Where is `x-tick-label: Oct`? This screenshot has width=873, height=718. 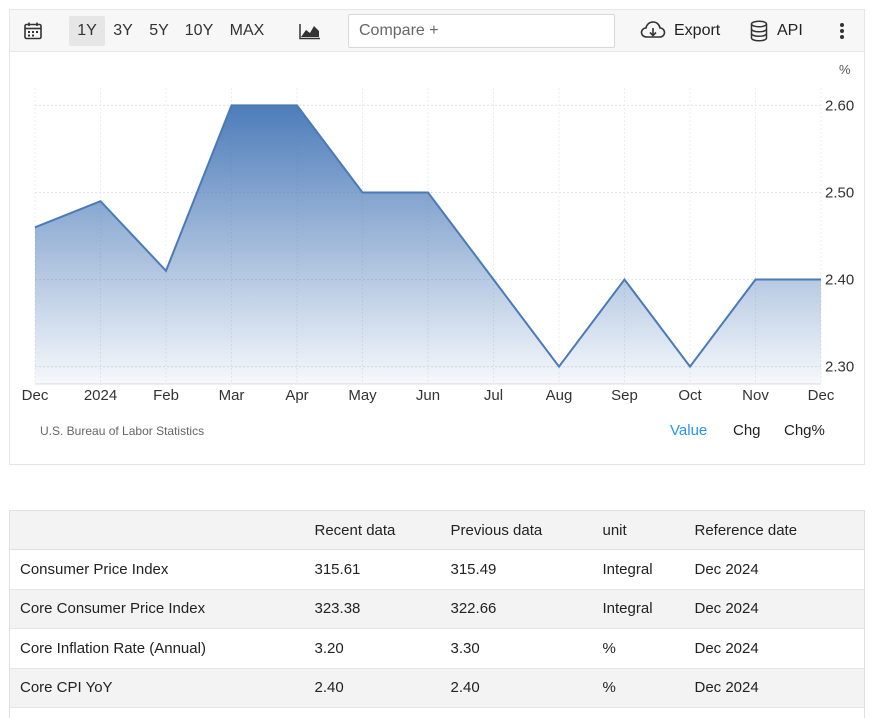
x-tick-label: Oct is located at coordinates (690, 395).